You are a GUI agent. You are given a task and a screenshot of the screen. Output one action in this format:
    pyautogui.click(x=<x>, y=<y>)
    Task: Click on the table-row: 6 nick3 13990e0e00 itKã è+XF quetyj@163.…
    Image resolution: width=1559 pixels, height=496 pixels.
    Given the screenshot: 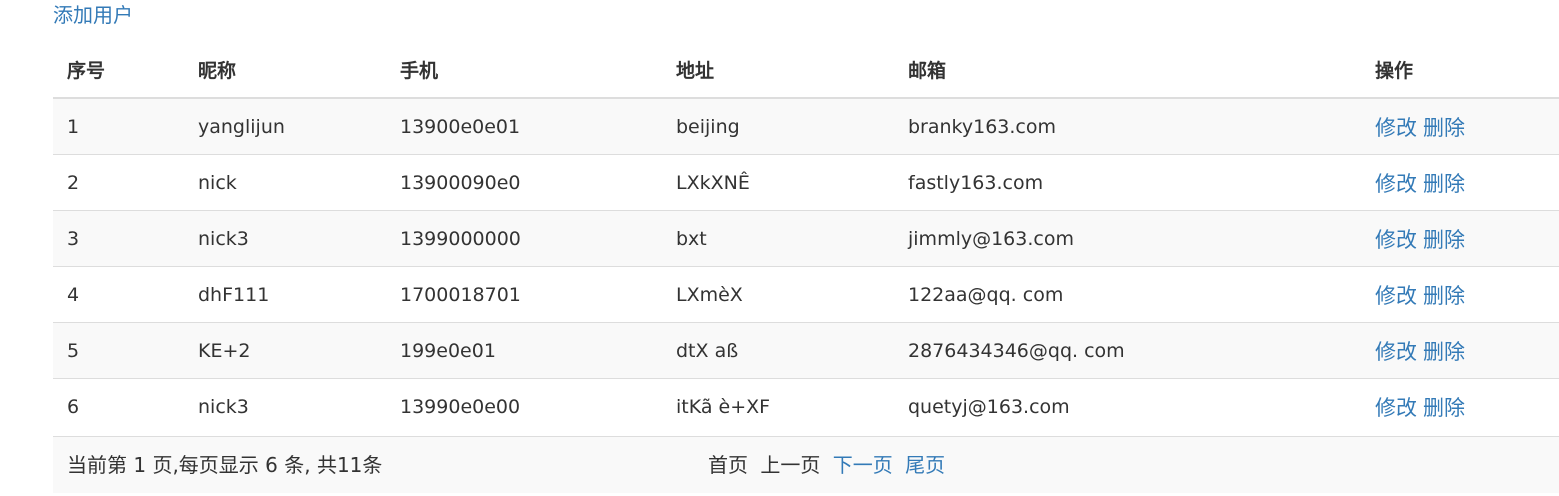 What is the action you would take?
    pyautogui.click(x=806, y=406)
    